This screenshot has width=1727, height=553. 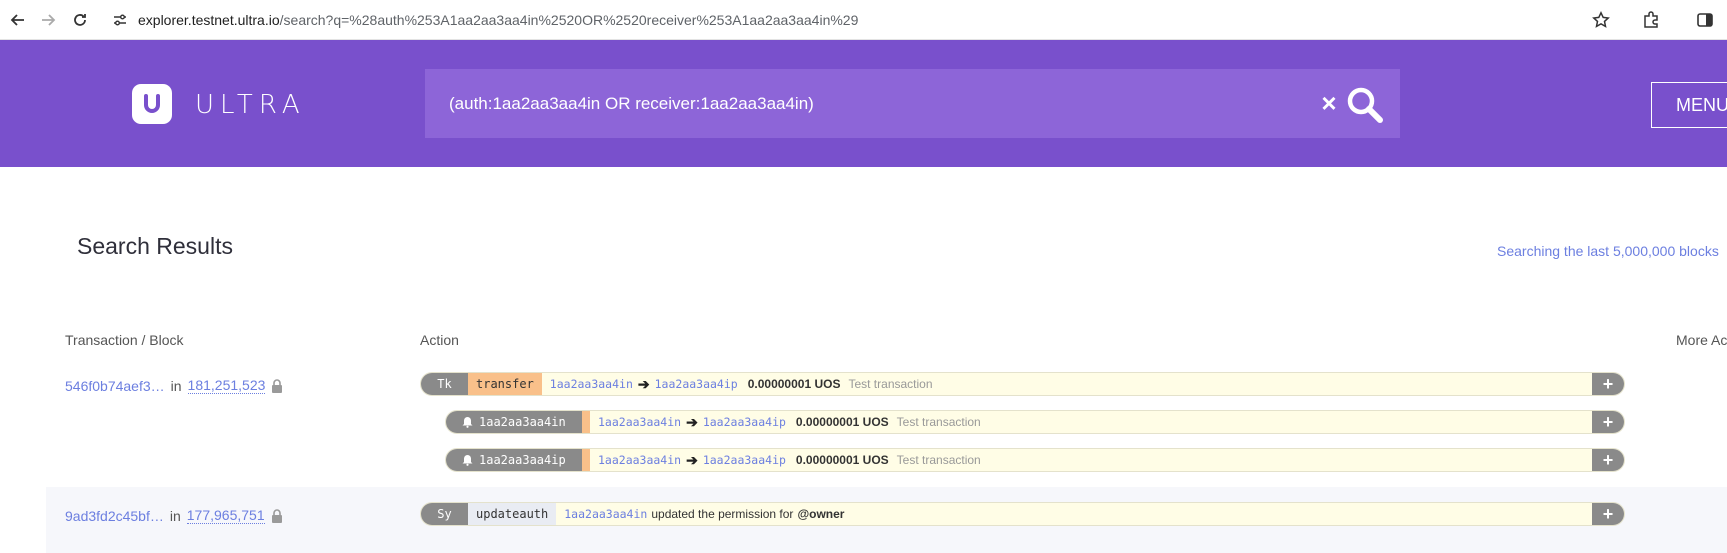 What do you see at coordinates (722, 514) in the screenshot?
I see `action-description: updated the permission for` at bounding box center [722, 514].